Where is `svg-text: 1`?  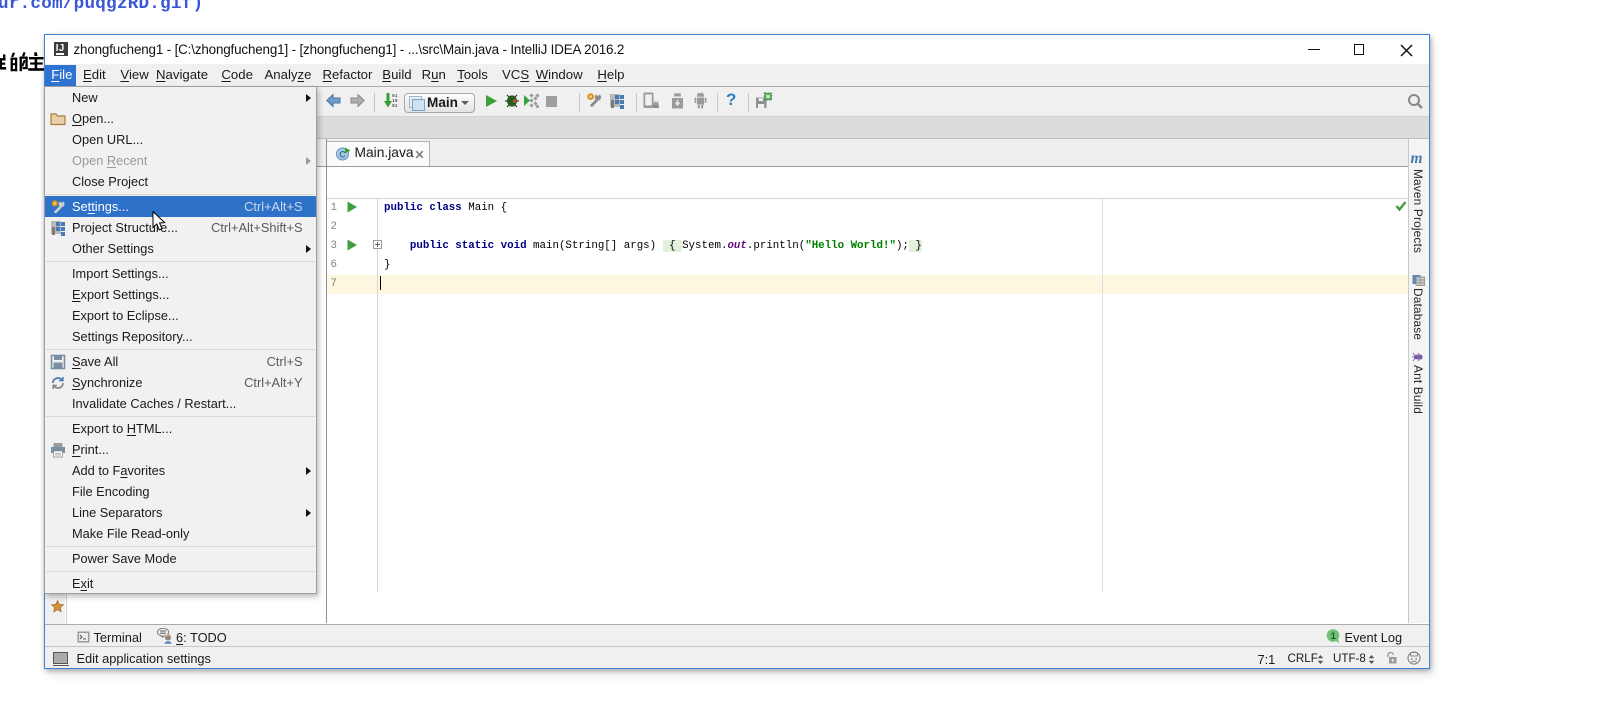
svg-text: 1 is located at coordinates (1333, 636).